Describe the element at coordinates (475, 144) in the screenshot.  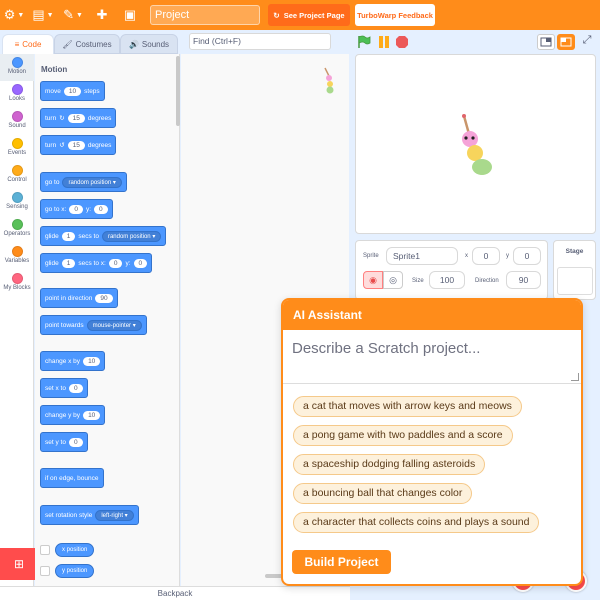
I see `stage-canvas` at that location.